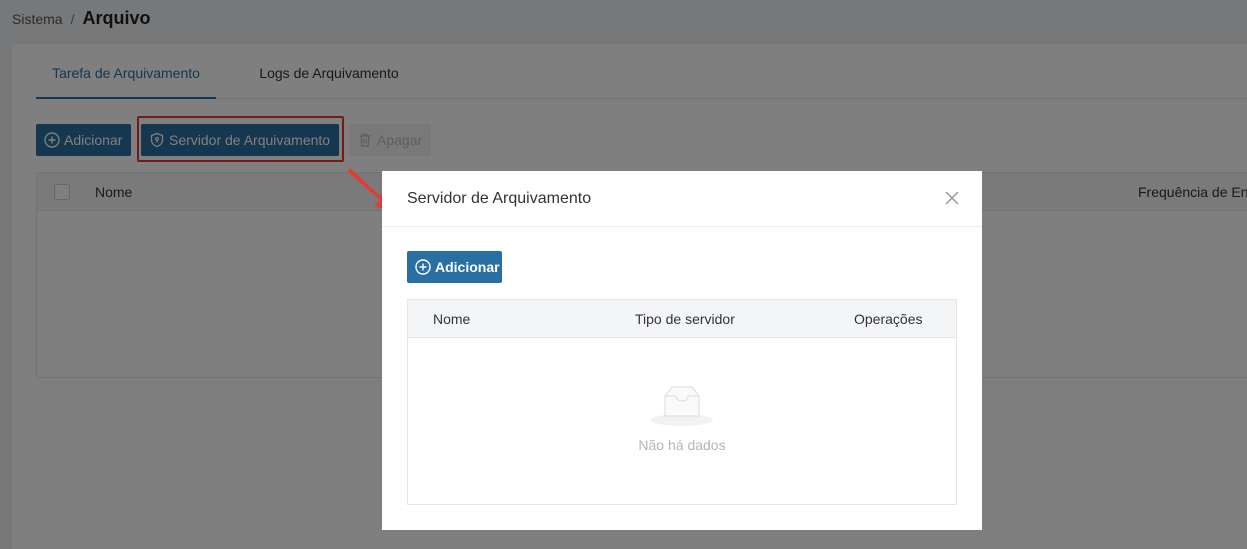 The image size is (1247, 549). What do you see at coordinates (423, 267) in the screenshot?
I see `plus-circle-icon` at bounding box center [423, 267].